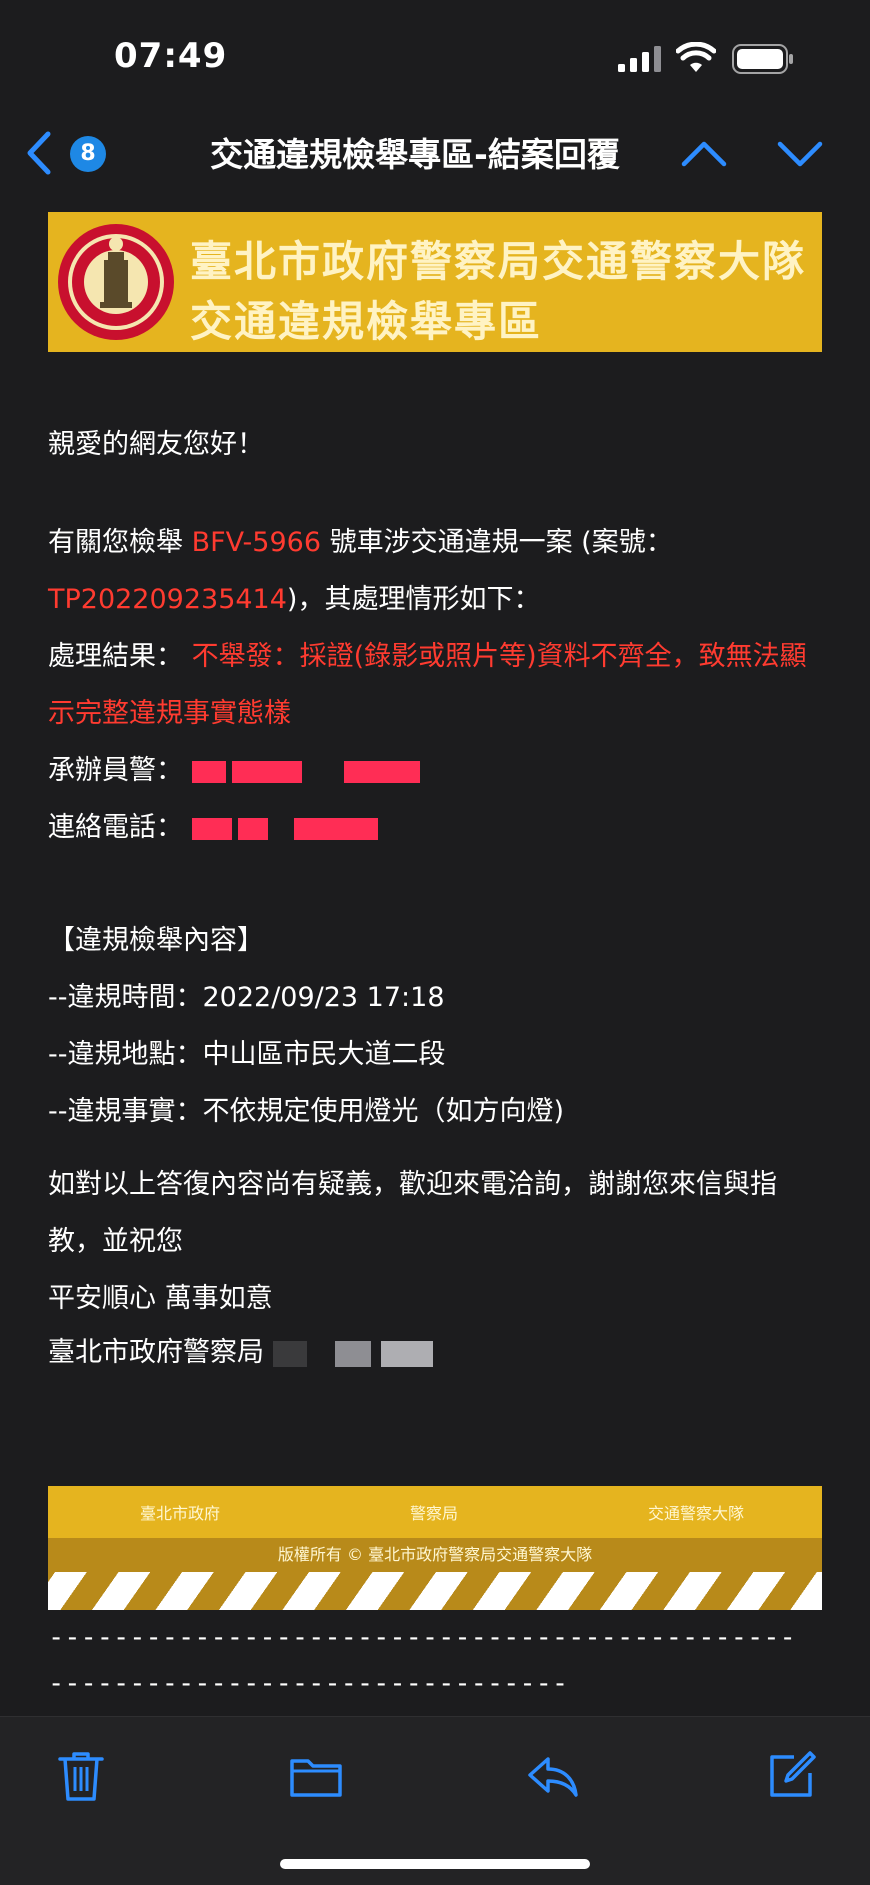  What do you see at coordinates (247, 1054) in the screenshot?
I see `violation-place: --違規地點：中山區市民大道二段` at bounding box center [247, 1054].